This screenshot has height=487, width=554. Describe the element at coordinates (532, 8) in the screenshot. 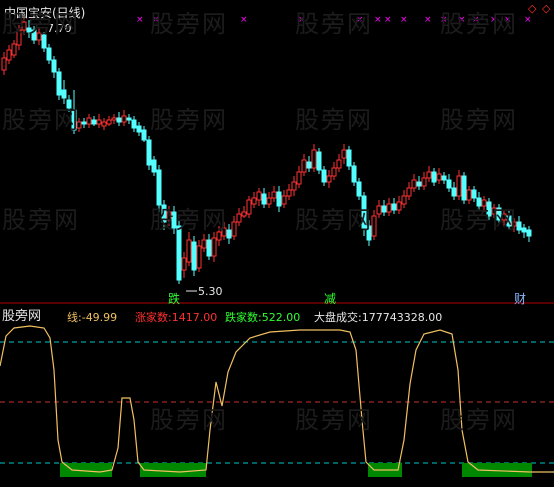

I see `diamond-icon: ◇` at that location.